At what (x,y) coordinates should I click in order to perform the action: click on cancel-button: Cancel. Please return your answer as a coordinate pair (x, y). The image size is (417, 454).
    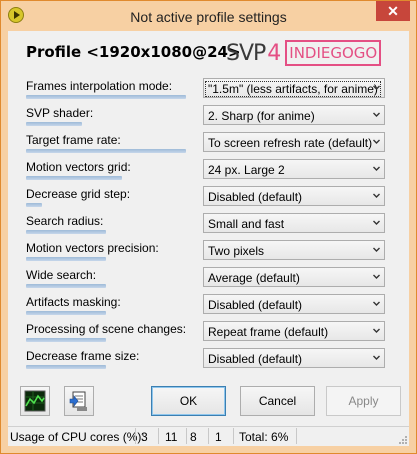
    Looking at the image, I should click on (277, 401).